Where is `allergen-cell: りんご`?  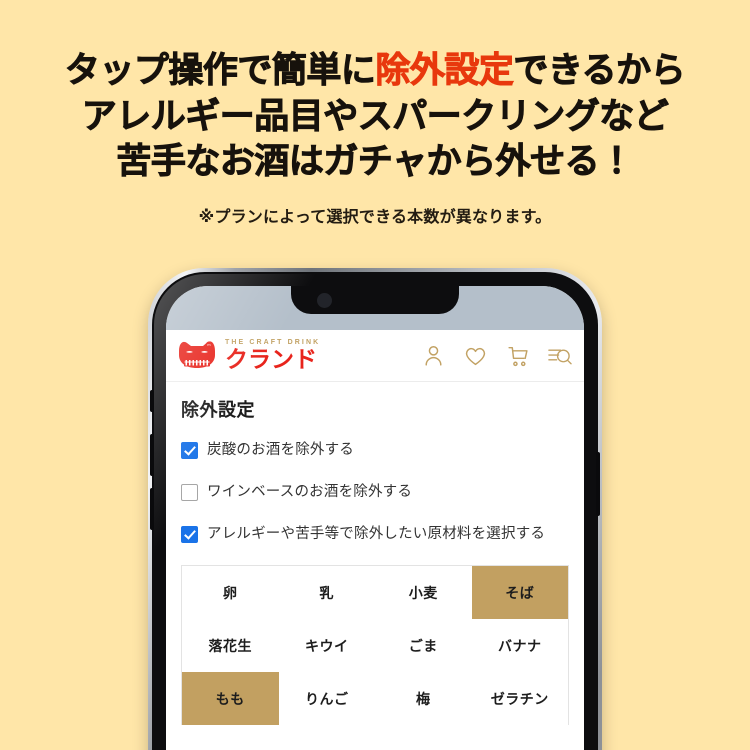 allergen-cell: りんご is located at coordinates (327, 698).